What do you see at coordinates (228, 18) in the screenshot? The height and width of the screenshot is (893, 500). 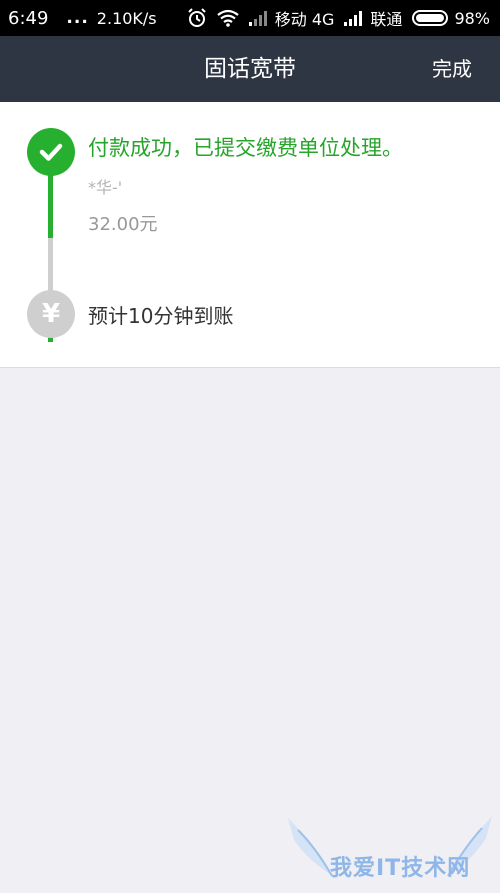 I see `wifi-icon` at bounding box center [228, 18].